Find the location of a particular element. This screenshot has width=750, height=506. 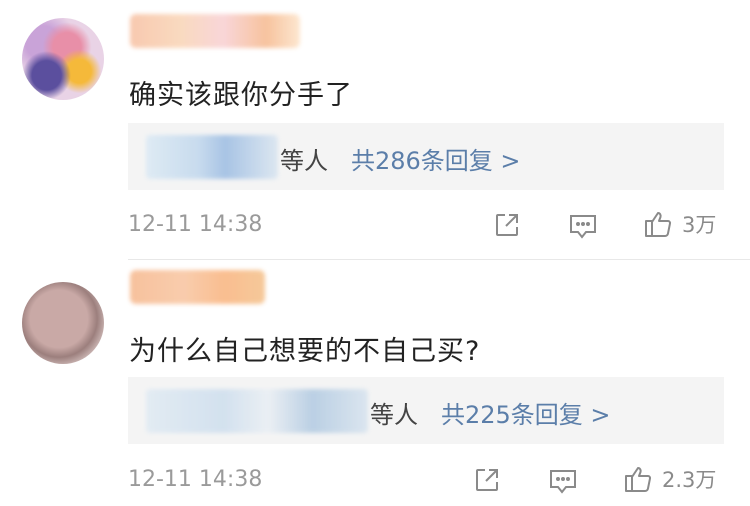

like-button: 2.3万 is located at coordinates (669, 479).